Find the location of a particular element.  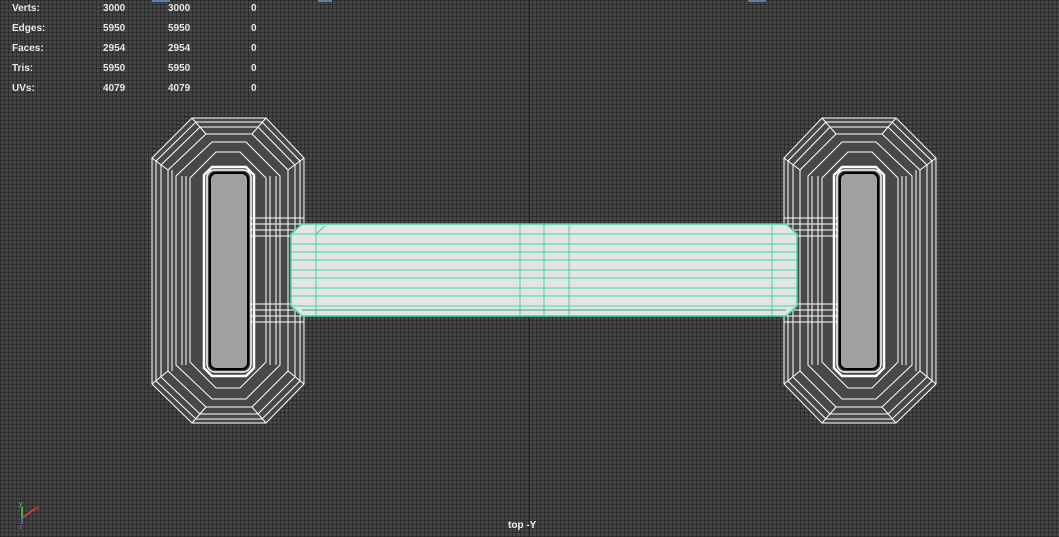

axis-gizmo: y x z is located at coordinates (29, 515).